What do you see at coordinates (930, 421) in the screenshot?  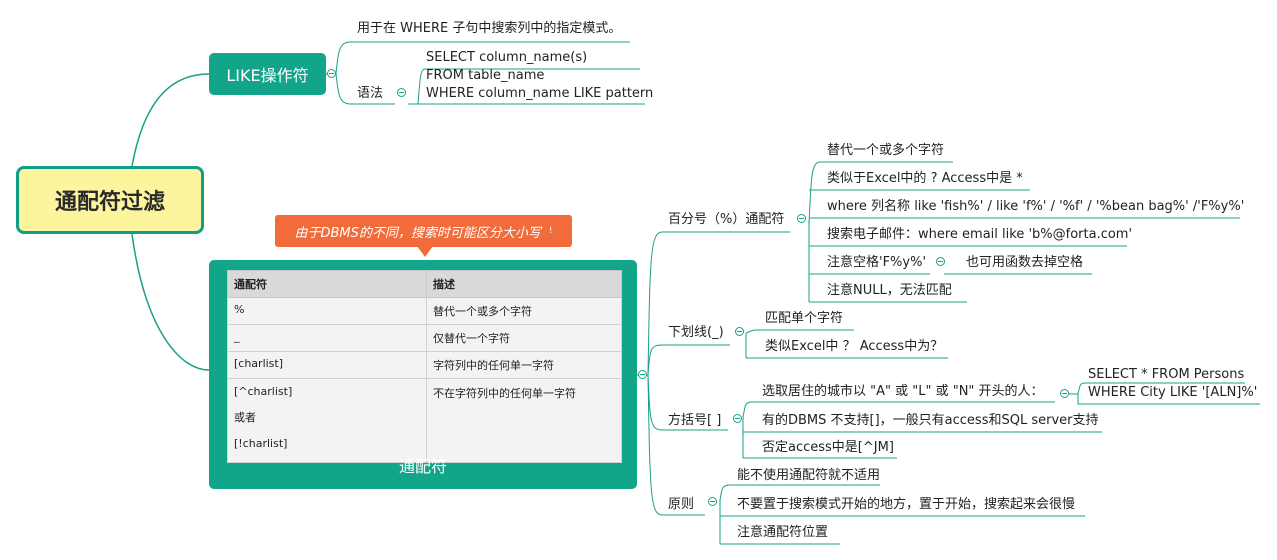 I see `brackets-item: 有的DBMS 不支持[]，一般只有access和SQL server支持` at bounding box center [930, 421].